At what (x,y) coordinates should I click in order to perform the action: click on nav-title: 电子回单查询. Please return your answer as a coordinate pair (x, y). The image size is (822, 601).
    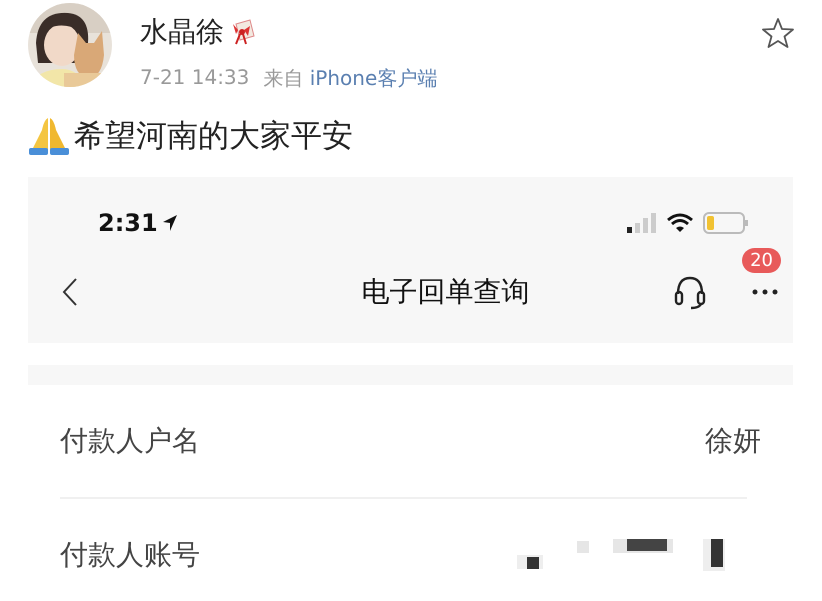
    Looking at the image, I should click on (446, 292).